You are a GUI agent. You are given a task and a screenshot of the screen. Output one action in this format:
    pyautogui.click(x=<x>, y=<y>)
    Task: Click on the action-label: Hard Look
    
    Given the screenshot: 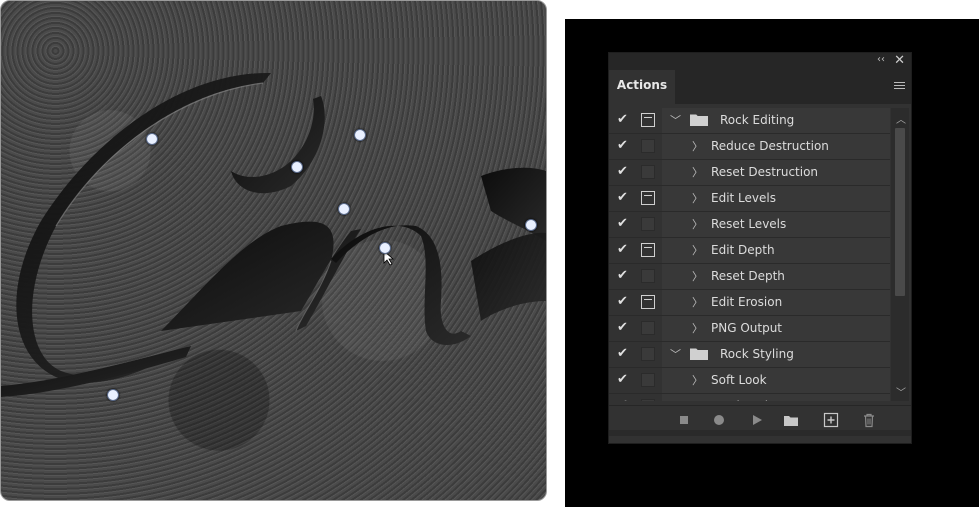 What is the action you would take?
    pyautogui.click(x=741, y=400)
    